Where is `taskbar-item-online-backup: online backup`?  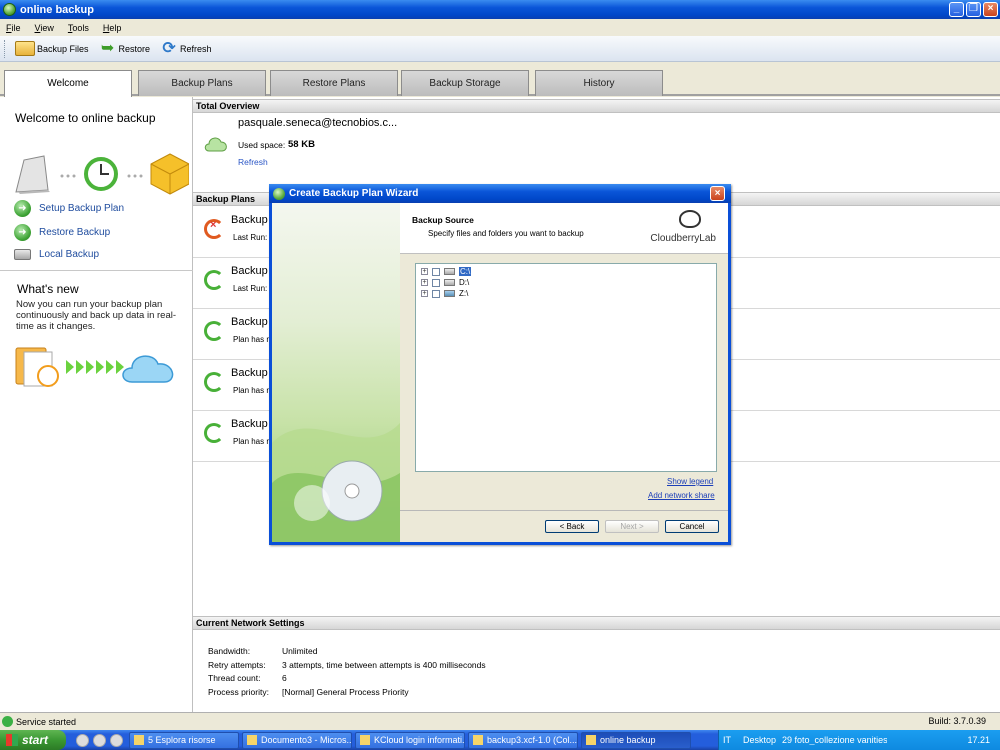 taskbar-item-online-backup: online backup is located at coordinates (636, 740).